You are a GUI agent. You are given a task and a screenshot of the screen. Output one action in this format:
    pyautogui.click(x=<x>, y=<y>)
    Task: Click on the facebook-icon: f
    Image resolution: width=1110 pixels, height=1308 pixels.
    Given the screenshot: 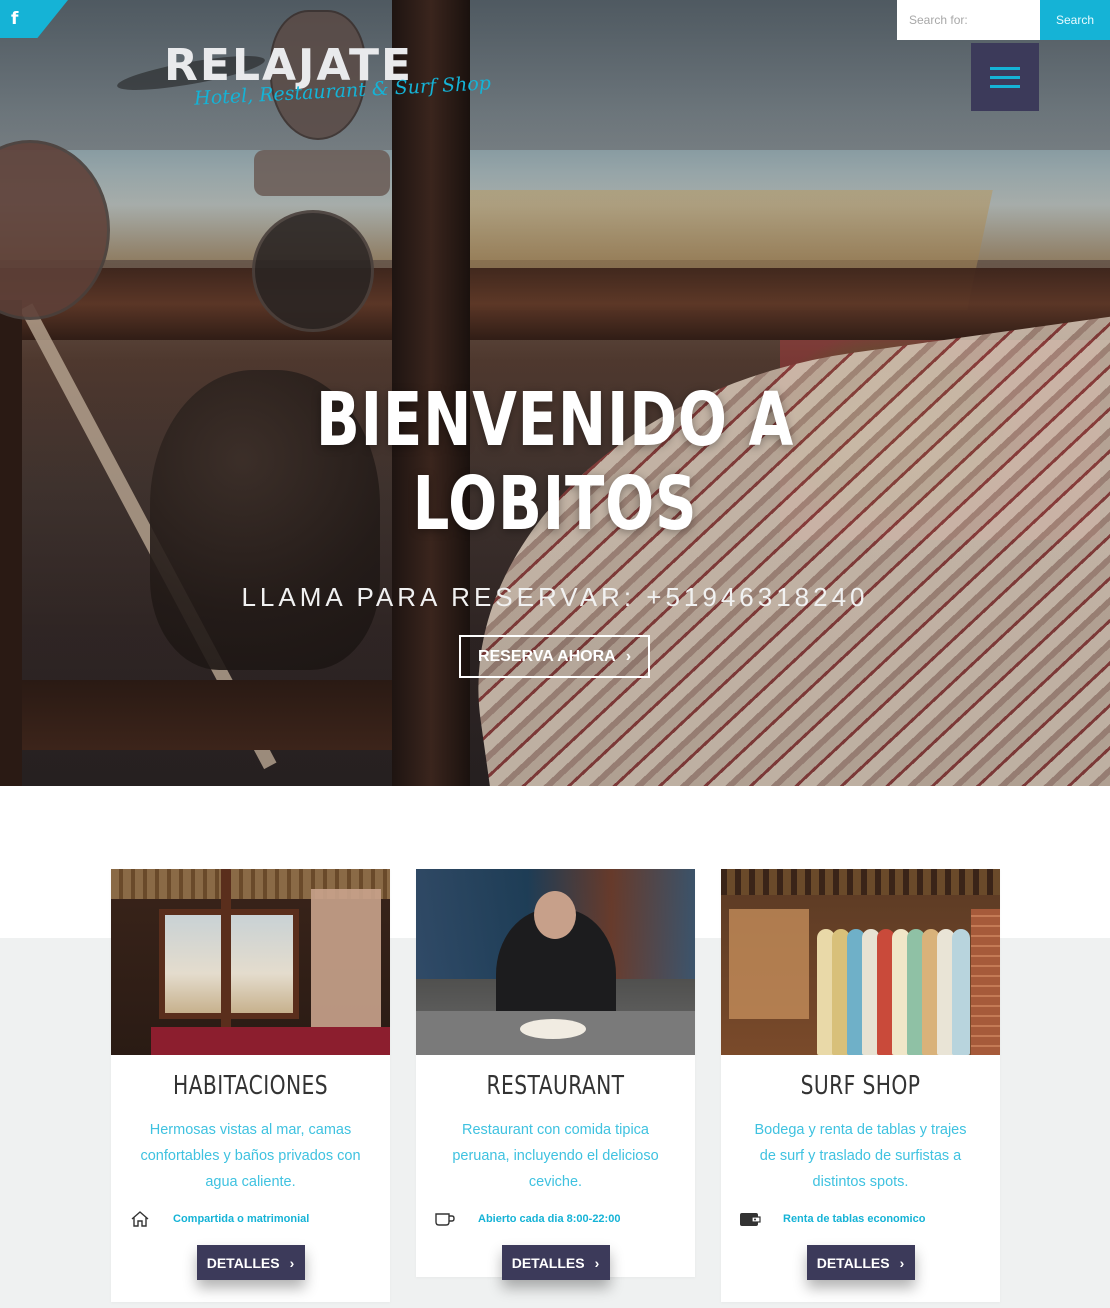 What is the action you would take?
    pyautogui.click(x=15, y=19)
    